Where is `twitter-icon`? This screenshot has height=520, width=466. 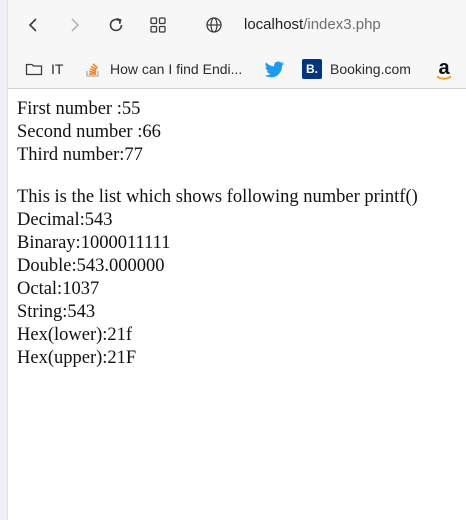 twitter-icon is located at coordinates (275, 69).